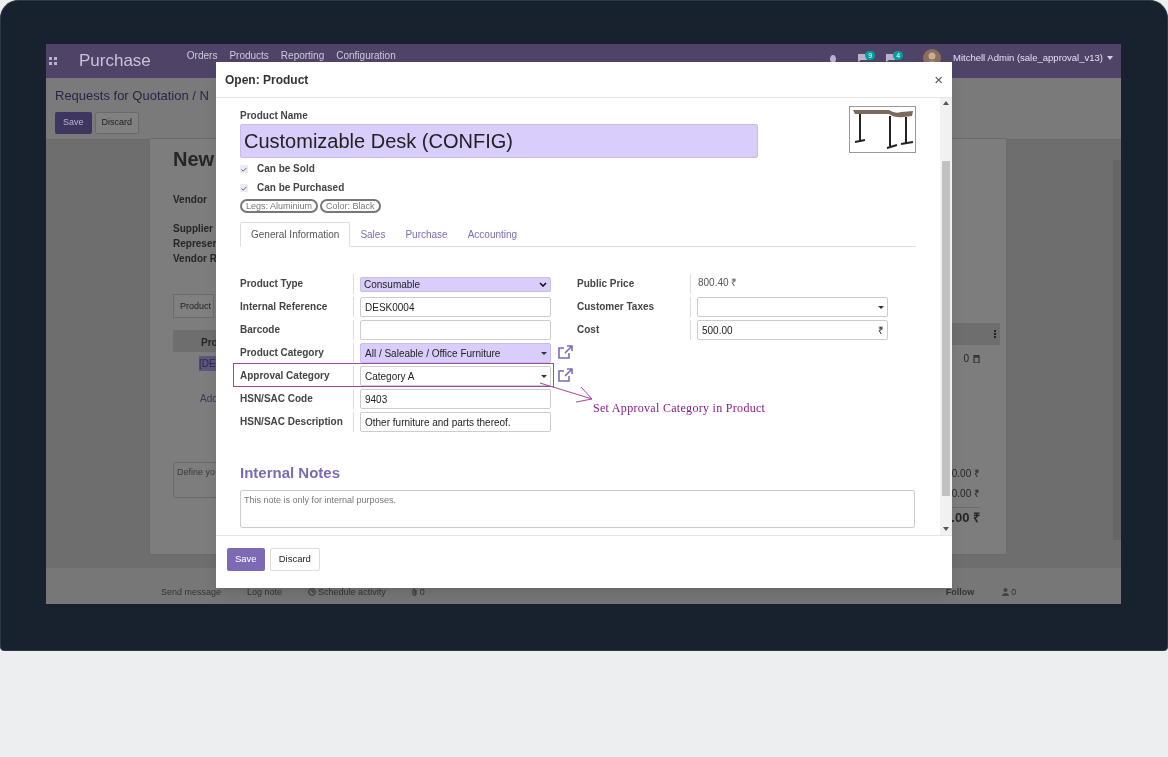 The height and width of the screenshot is (757, 1168). What do you see at coordinates (295, 234) in the screenshot?
I see `tab: General Information` at bounding box center [295, 234].